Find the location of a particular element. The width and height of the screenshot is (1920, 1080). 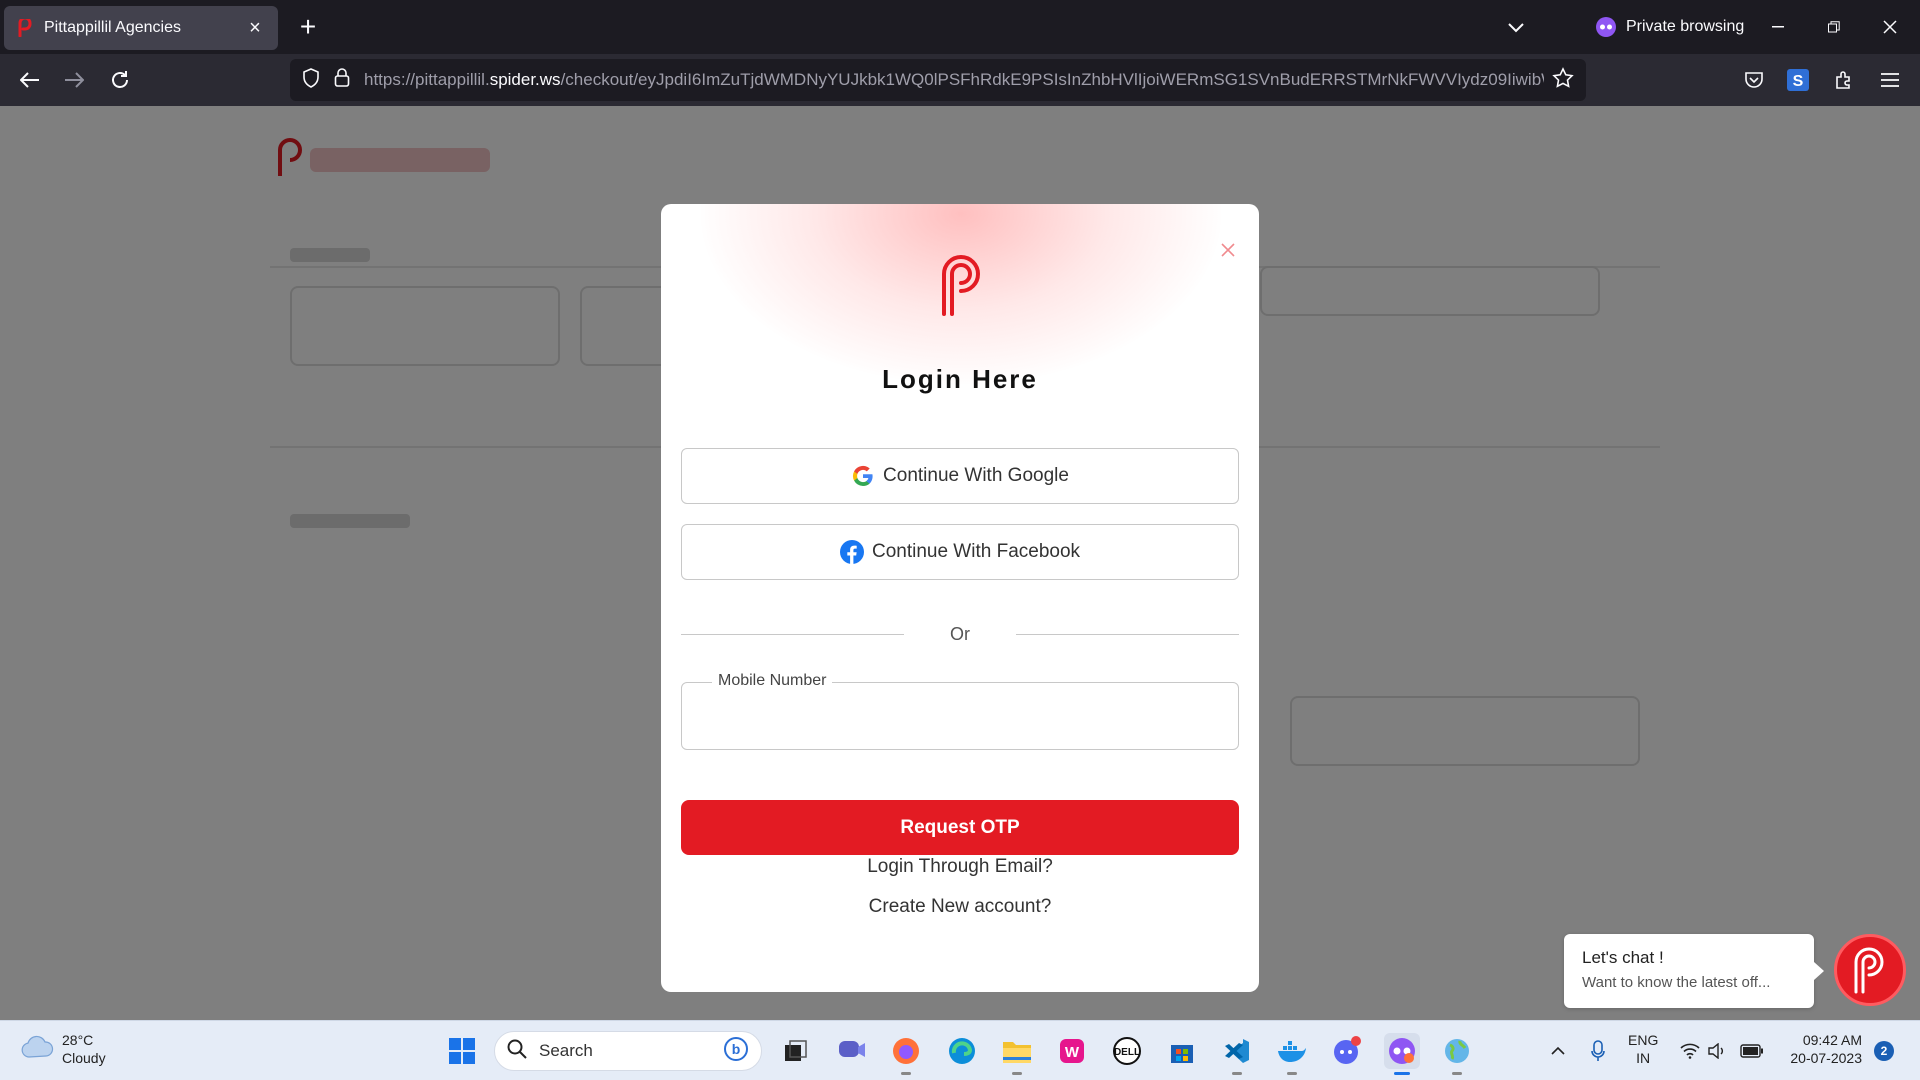

taskbar-search-box: Search b is located at coordinates (628, 1051).